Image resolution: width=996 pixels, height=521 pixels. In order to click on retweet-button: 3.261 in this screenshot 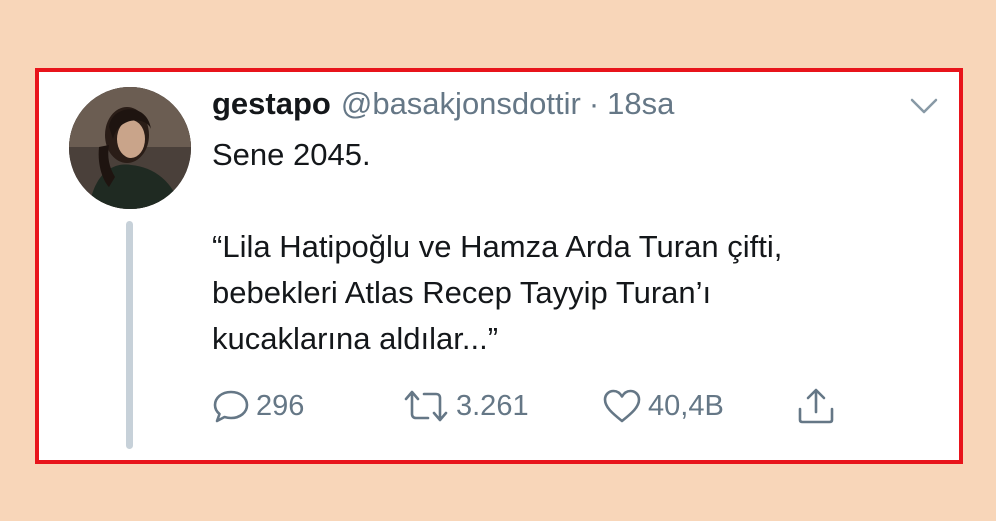, I will do `click(465, 406)`.